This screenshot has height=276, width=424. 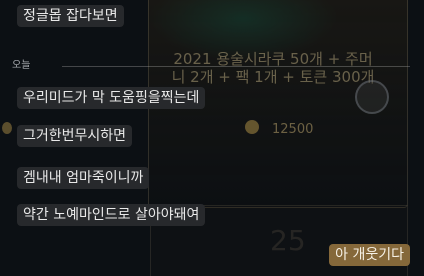 I want to click on chat-message-other: 우리미드가 막 도움핑을찍는데, so click(x=111, y=98).